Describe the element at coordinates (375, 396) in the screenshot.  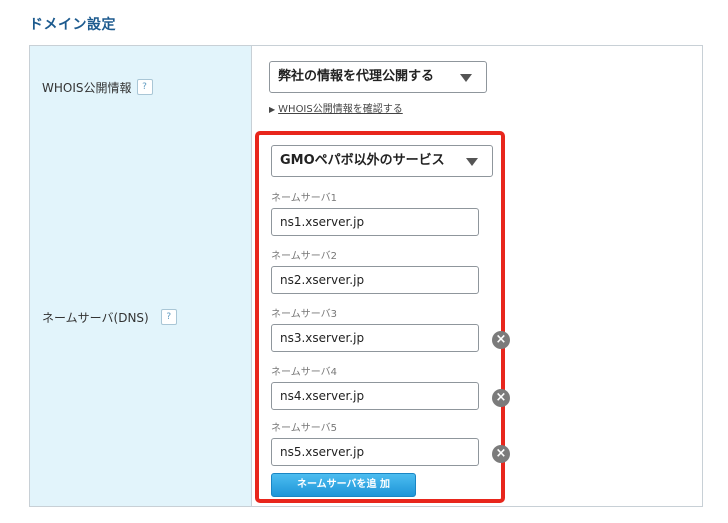
I see `nameserver-input: ns4.xserver.jp` at that location.